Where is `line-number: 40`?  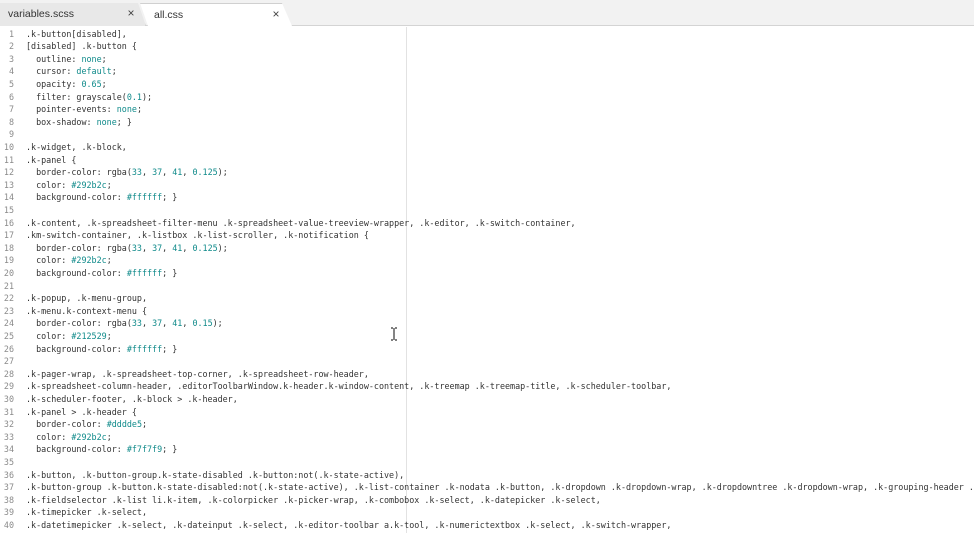
line-number: 40 is located at coordinates (8, 524).